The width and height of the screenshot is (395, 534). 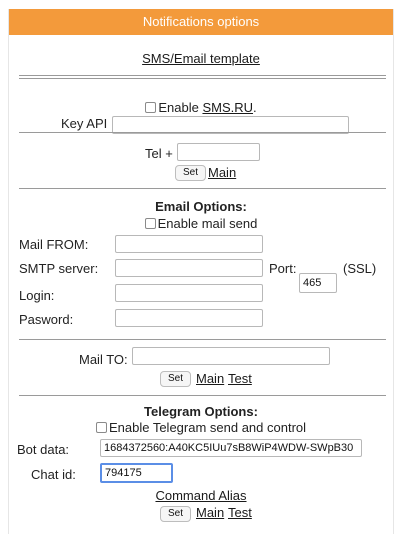 I want to click on mail-from-input, so click(x=189, y=244).